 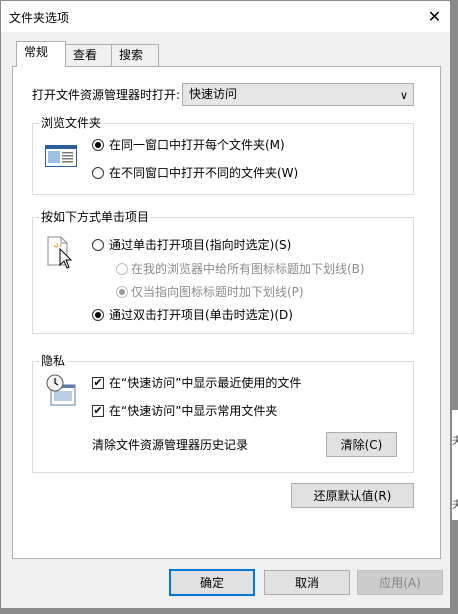 I want to click on restore-defaults-button: 还原默认值(R), so click(x=352, y=495).